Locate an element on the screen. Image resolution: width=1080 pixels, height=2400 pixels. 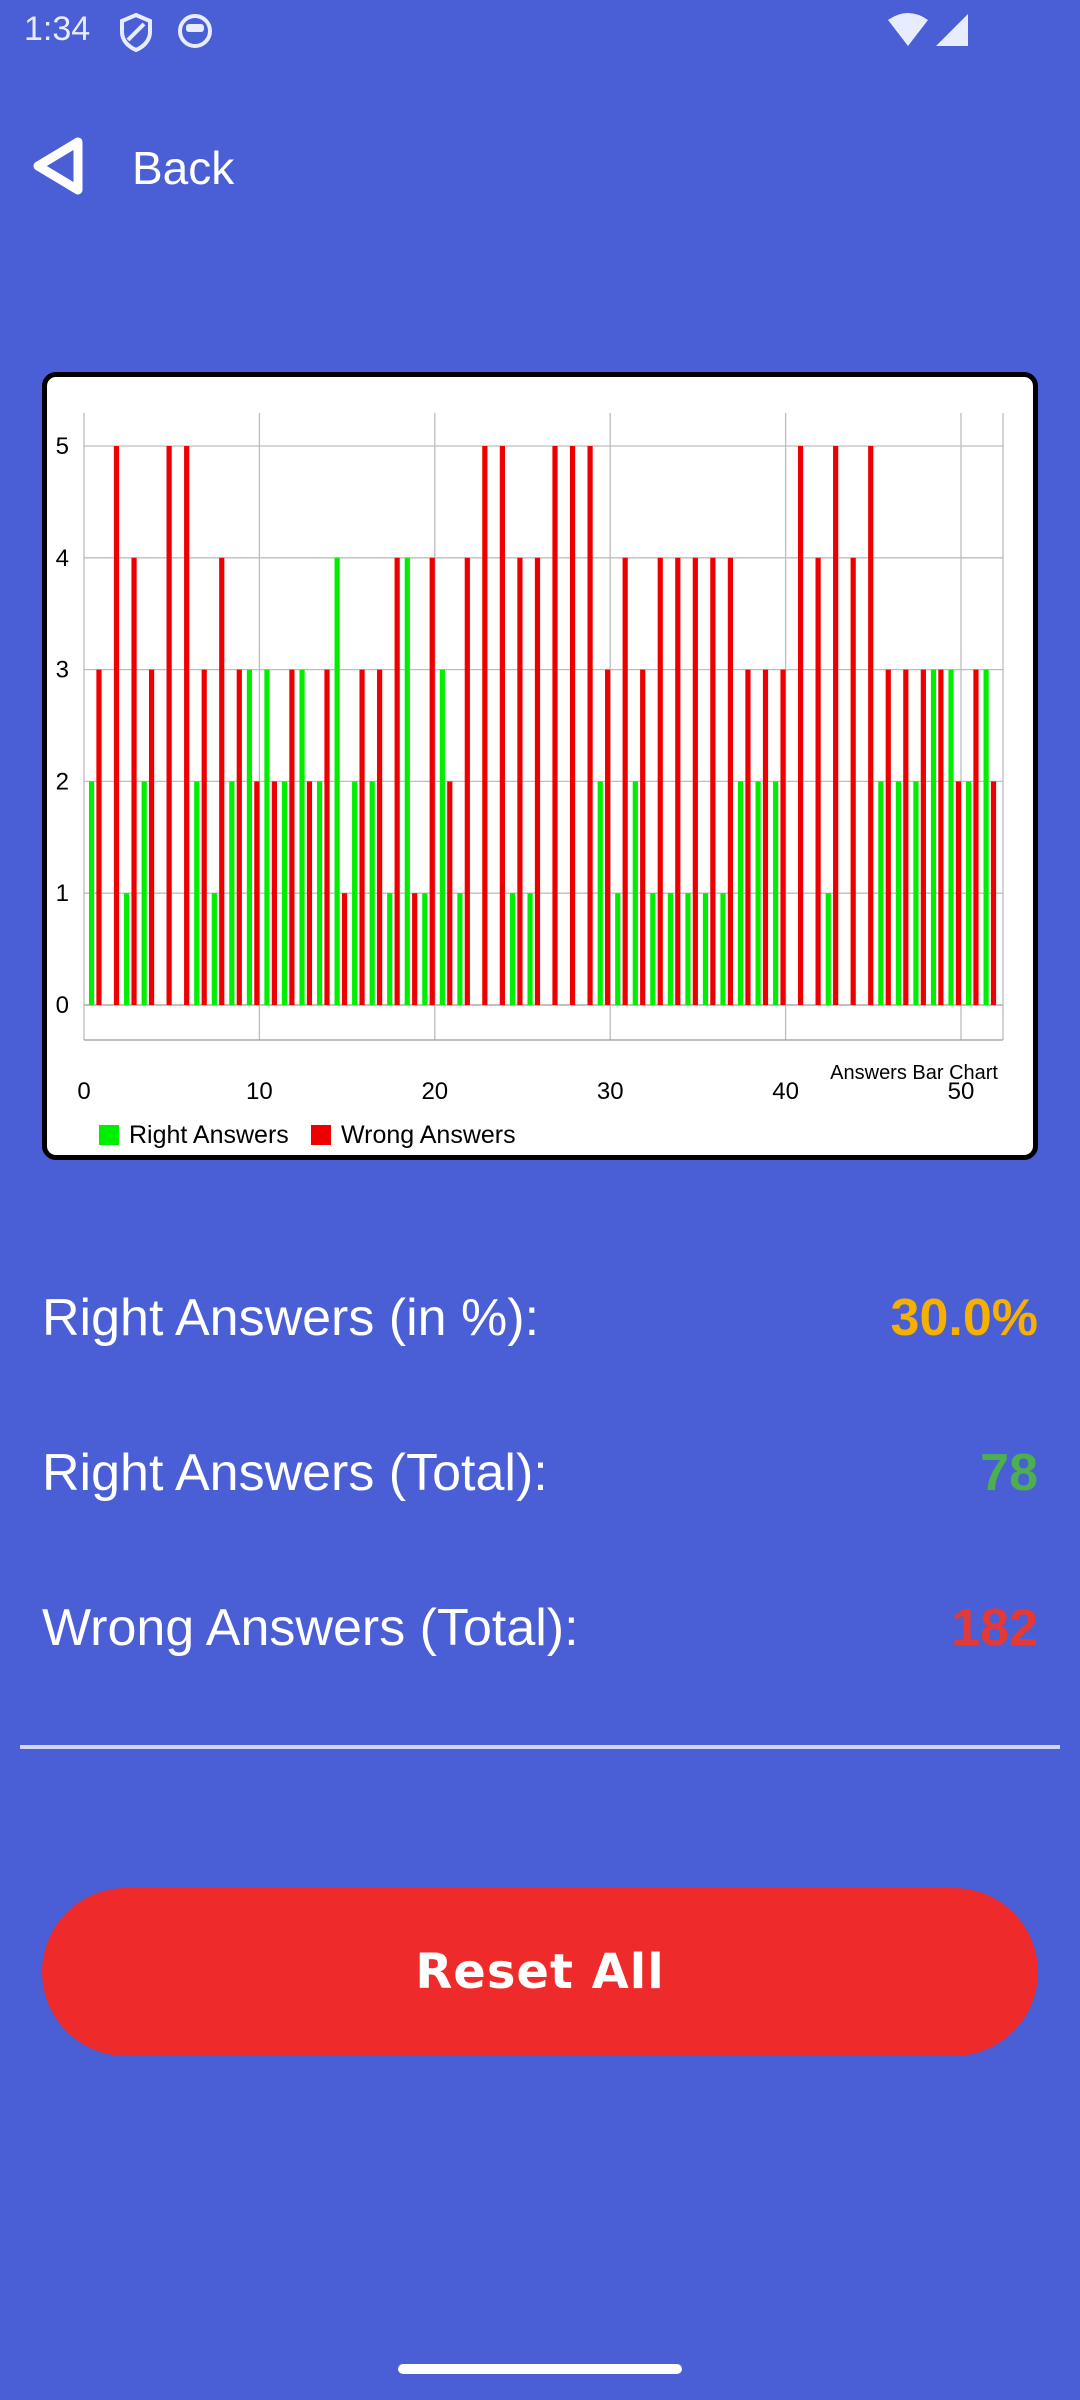
y-tick-label: 5 is located at coordinates (62, 446).